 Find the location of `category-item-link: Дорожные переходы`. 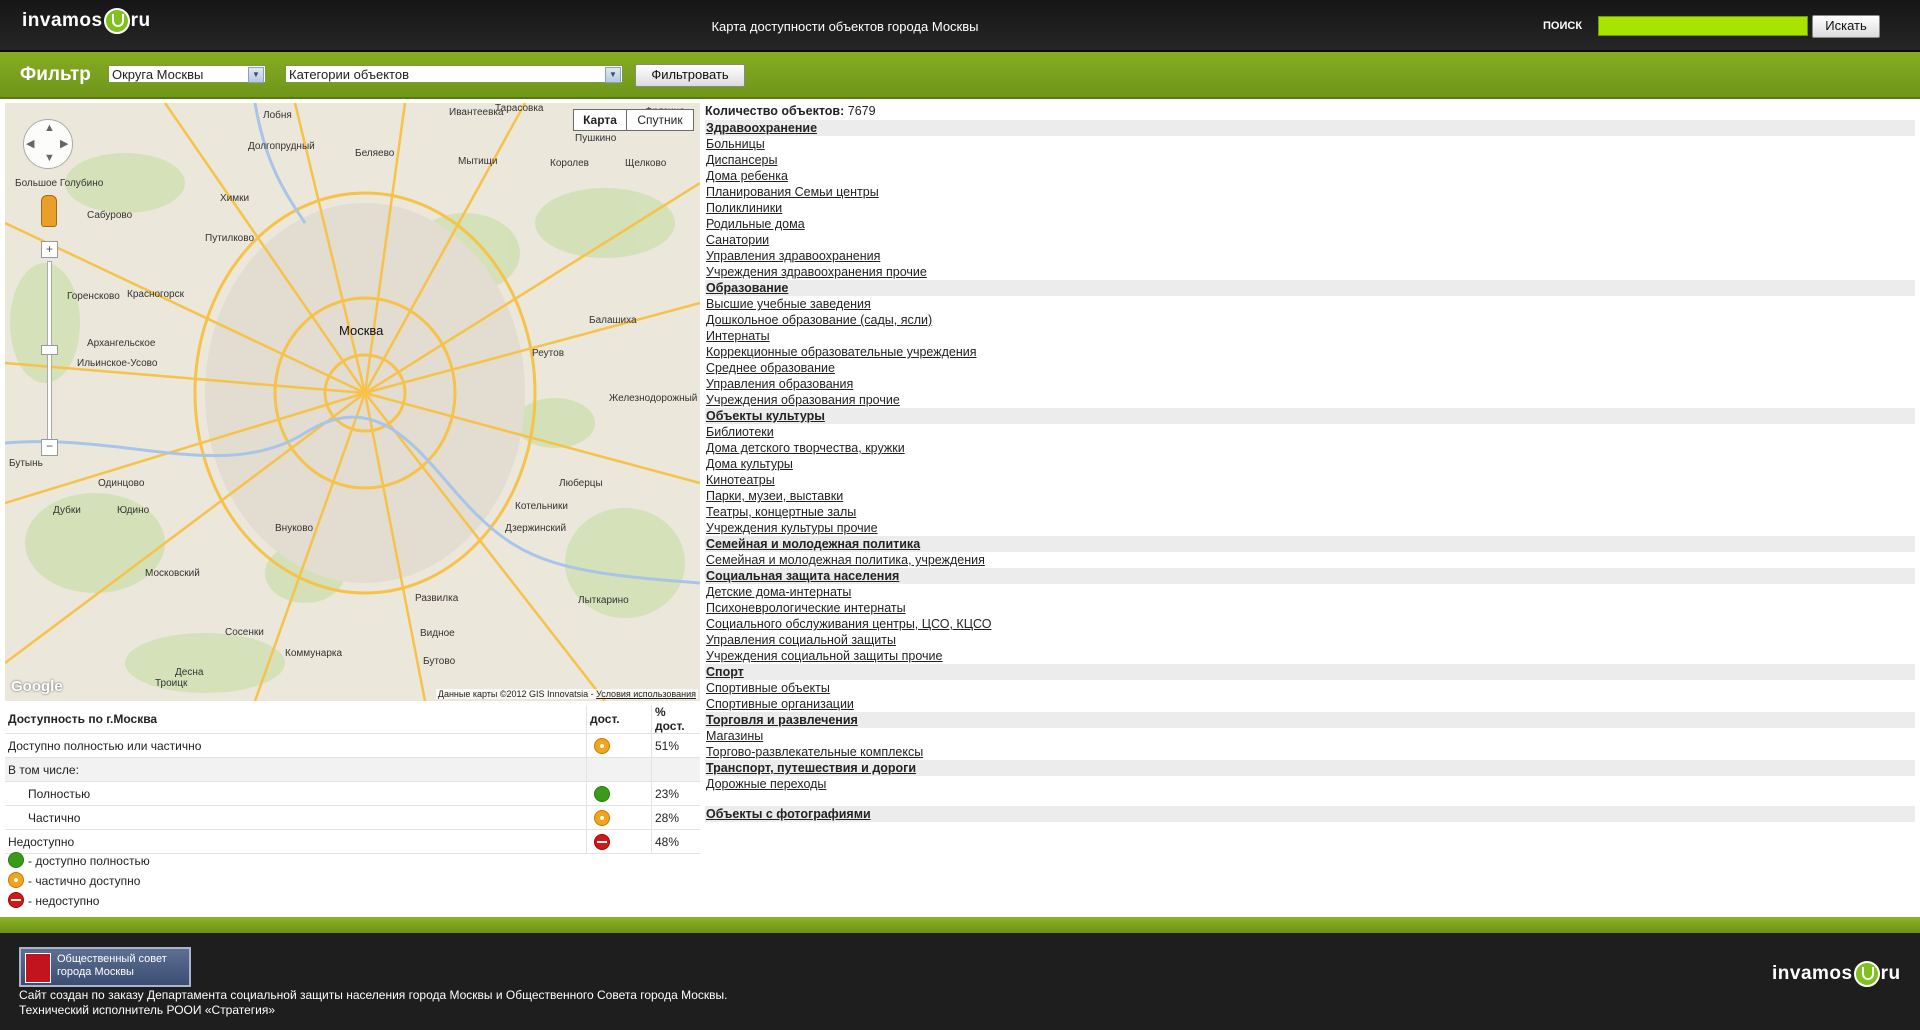

category-item-link: Дорожные переходы is located at coordinates (1310, 784).